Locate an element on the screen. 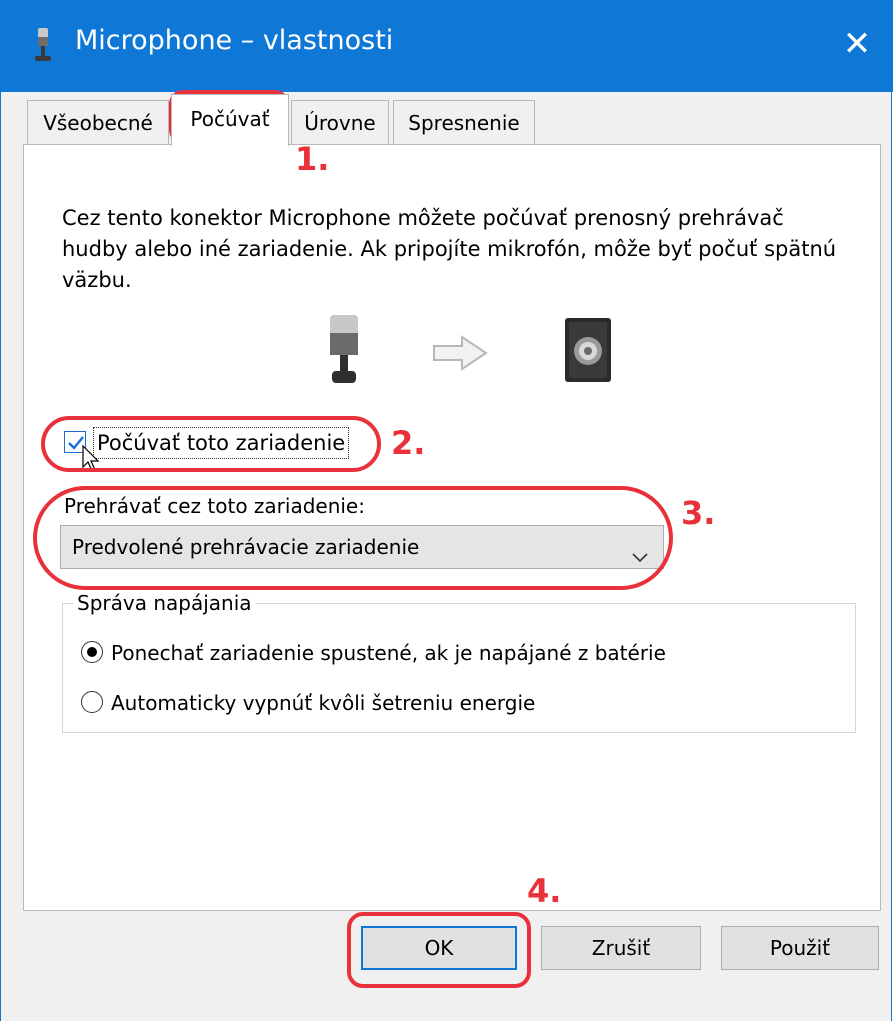 Image resolution: width=894 pixels, height=1021 pixels. tab-general: Všeobecné is located at coordinates (98, 122).